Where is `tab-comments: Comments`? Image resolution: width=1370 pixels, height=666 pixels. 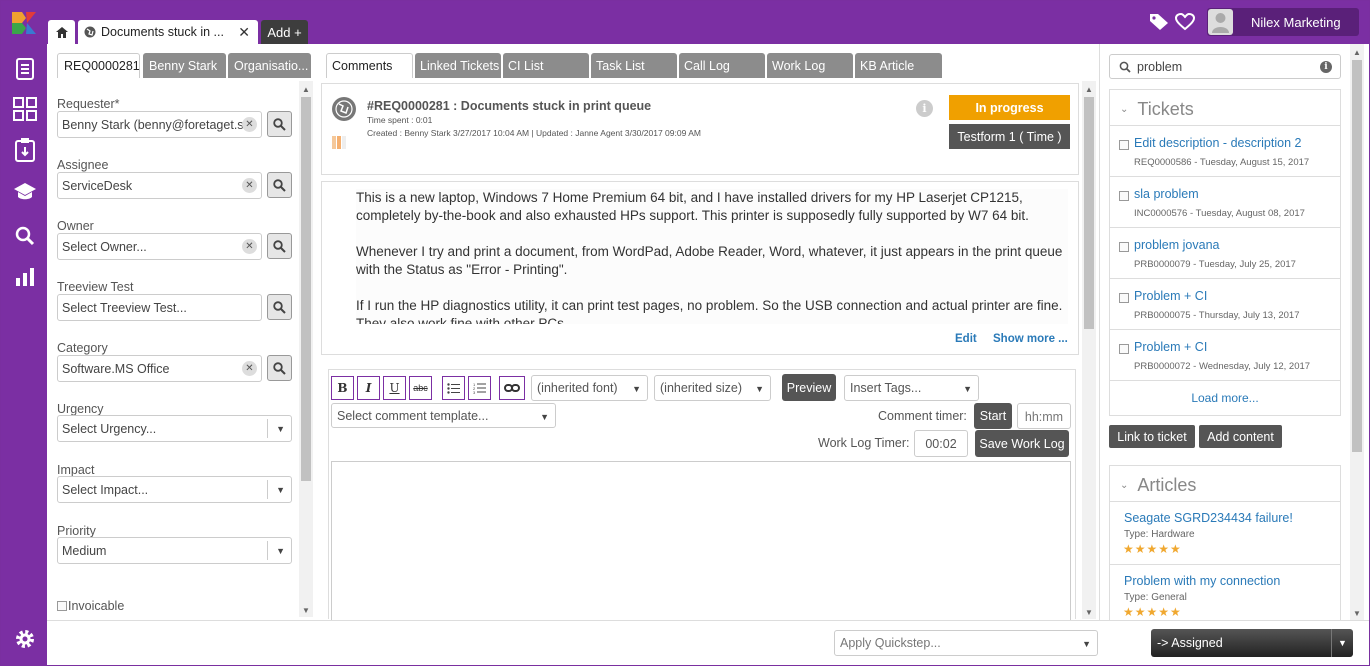
tab-comments: Comments is located at coordinates (369, 65).